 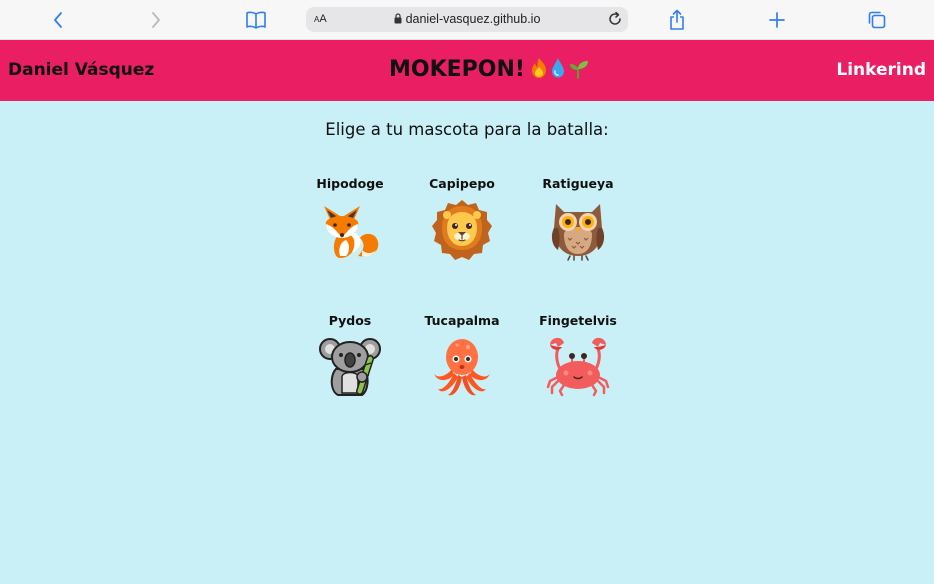 I want to click on fox-icon, so click(x=351, y=232).